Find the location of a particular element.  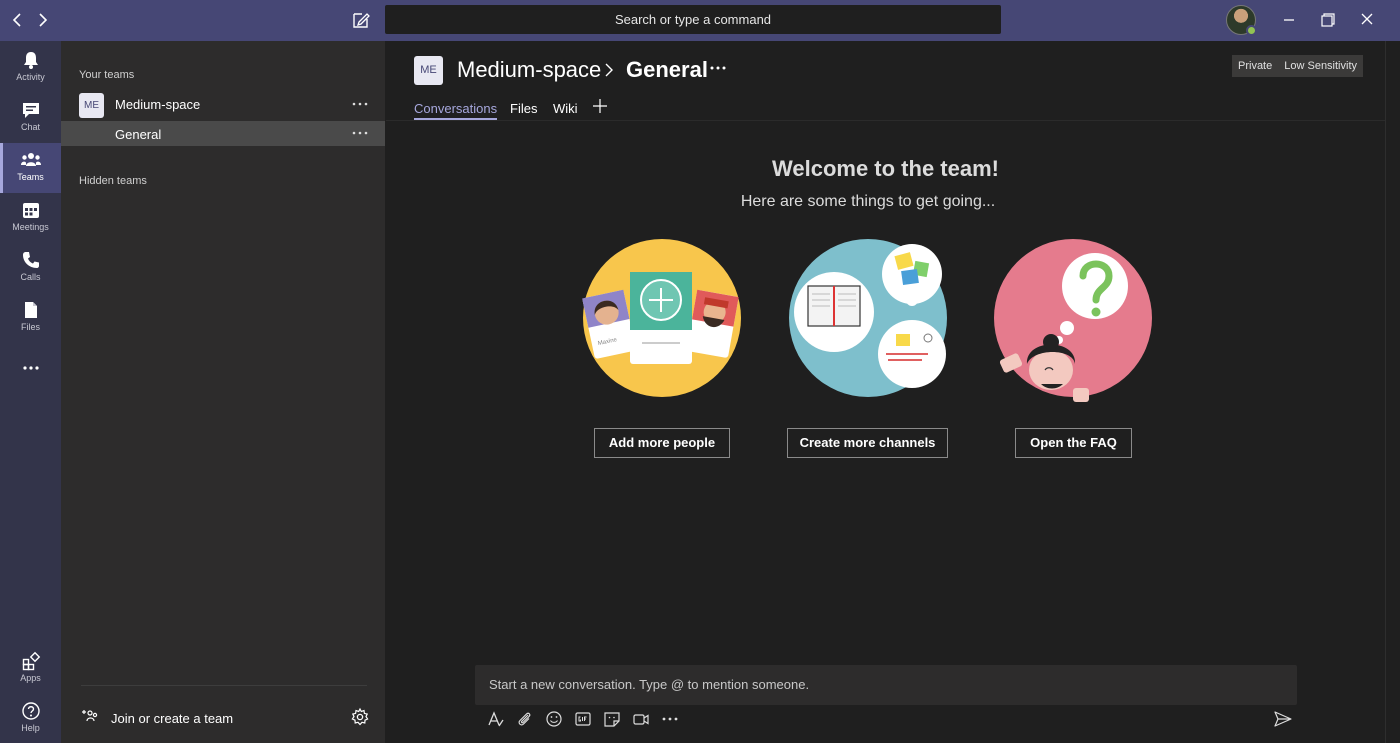

channel-options-button is located at coordinates (718, 70).